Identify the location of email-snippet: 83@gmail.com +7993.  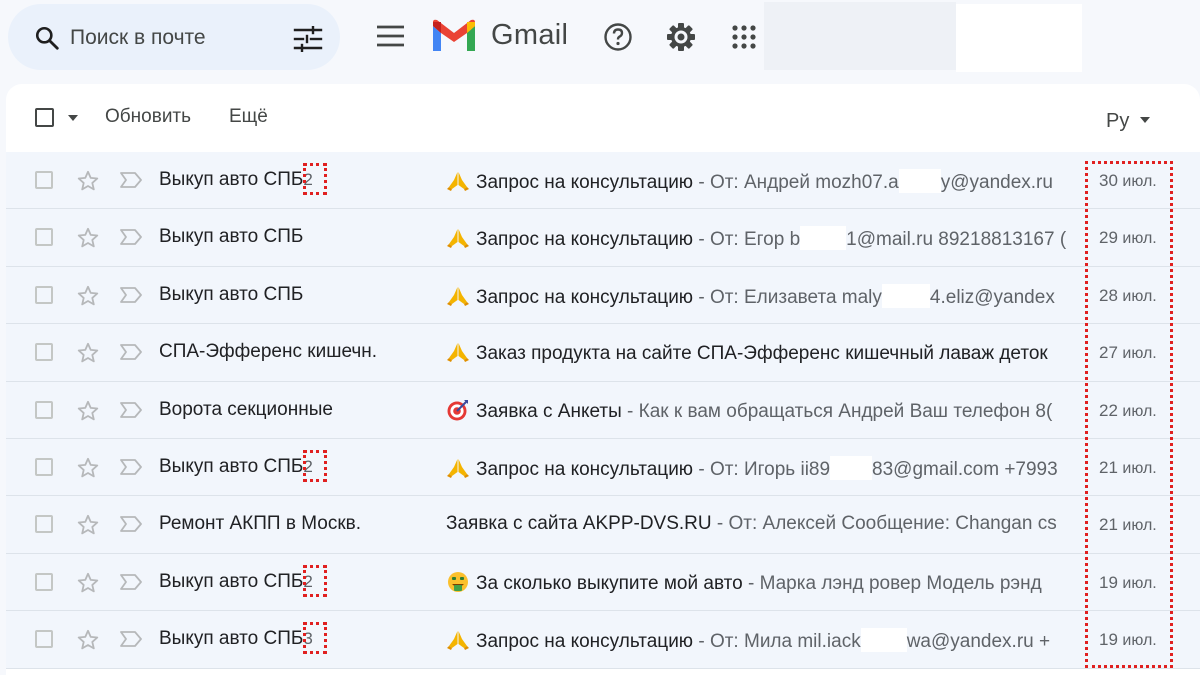
(965, 469).